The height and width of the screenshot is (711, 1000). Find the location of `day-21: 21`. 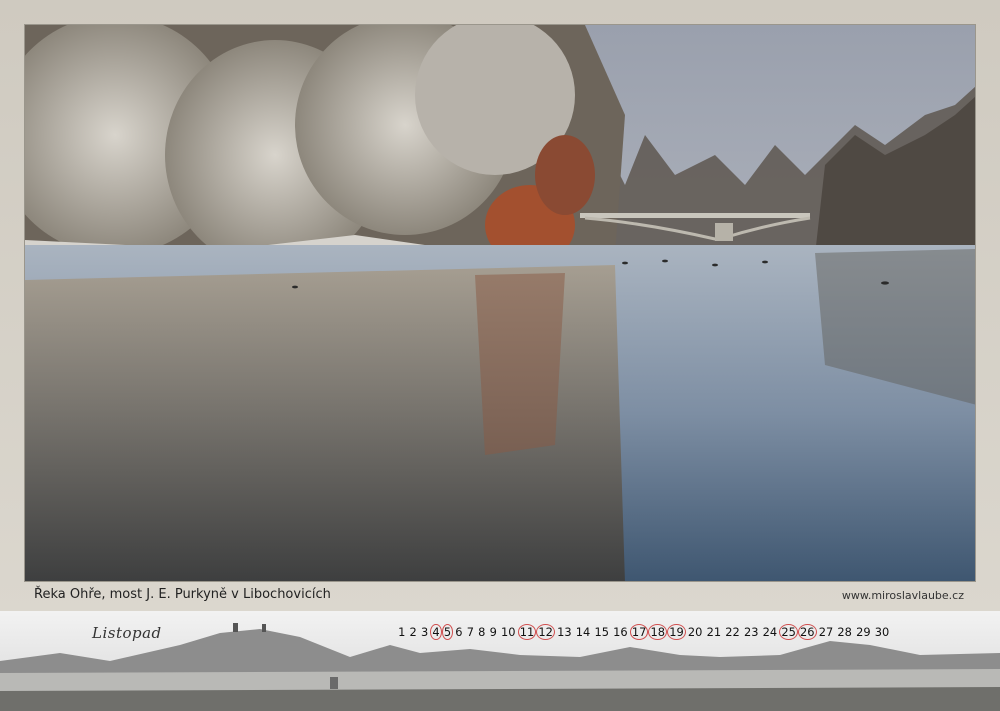

day-21: 21 is located at coordinates (714, 632).